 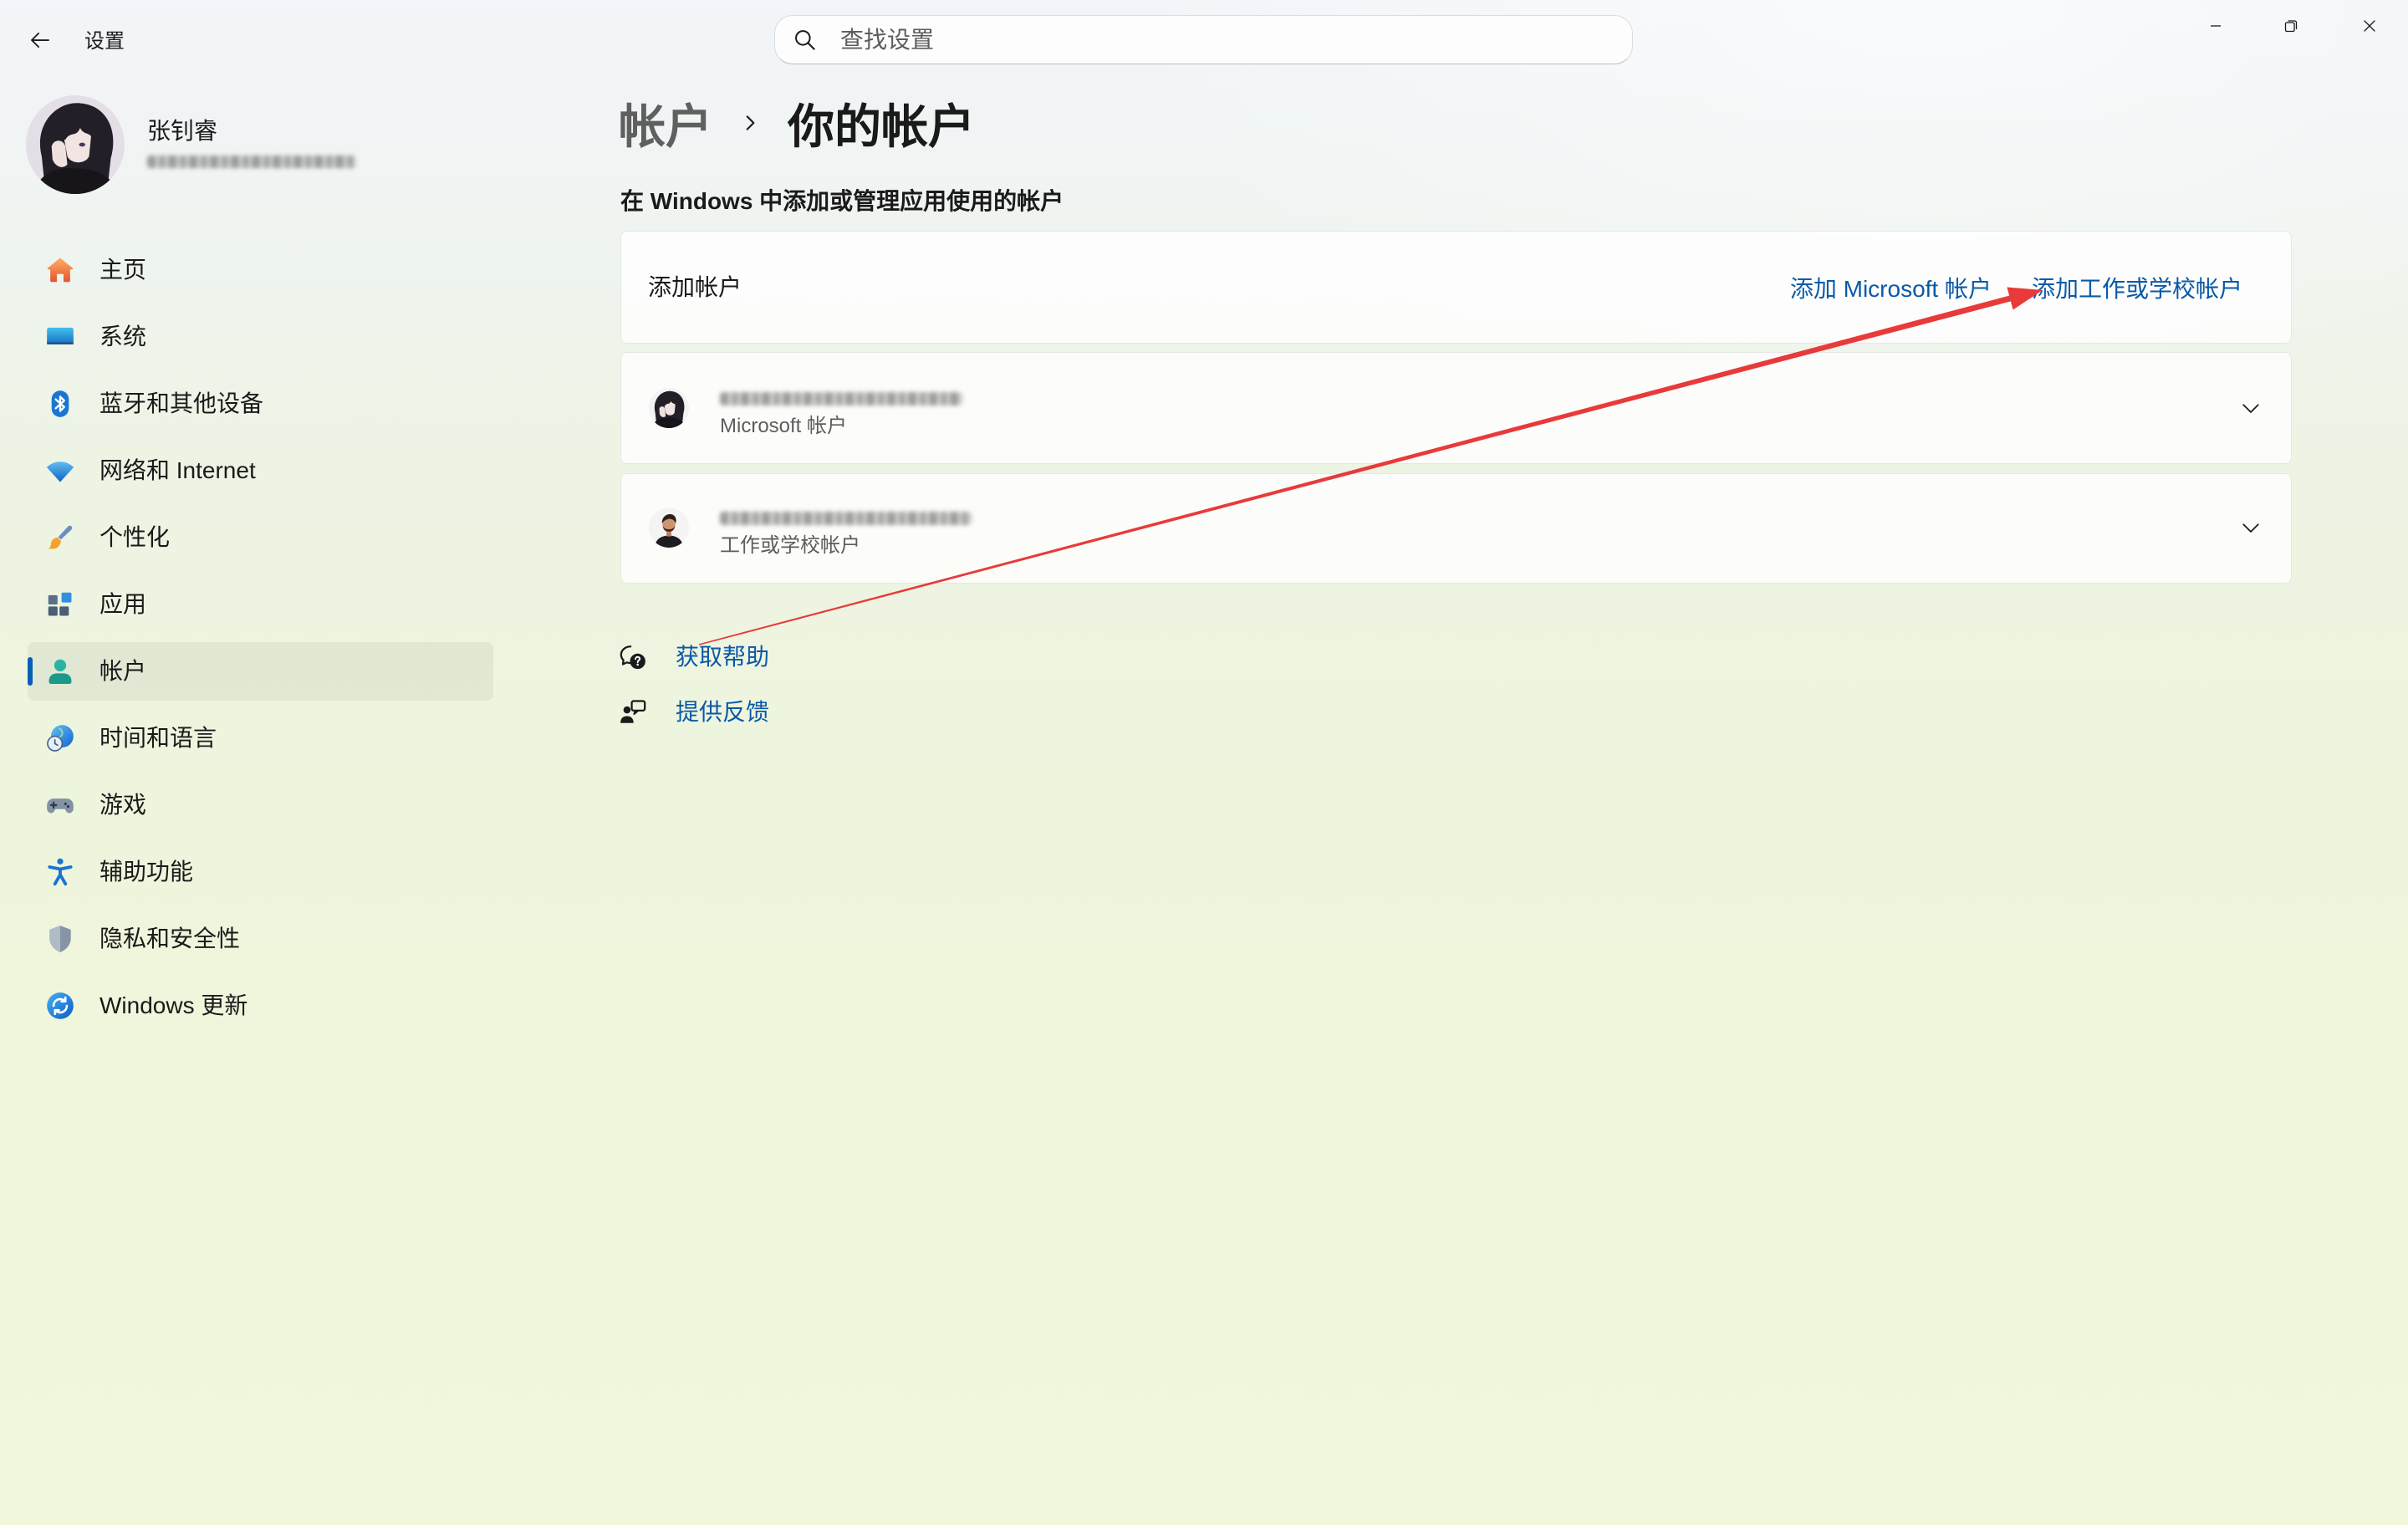 What do you see at coordinates (261, 872) in the screenshot?
I see `sidebar-item-accessibility: 辅助功能` at bounding box center [261, 872].